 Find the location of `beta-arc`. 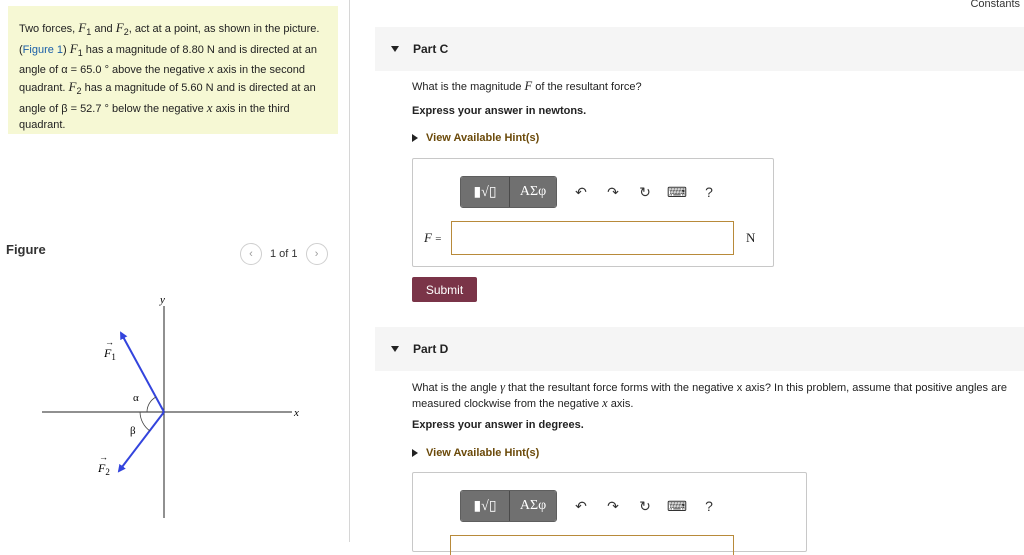

beta-arc is located at coordinates (145, 421).